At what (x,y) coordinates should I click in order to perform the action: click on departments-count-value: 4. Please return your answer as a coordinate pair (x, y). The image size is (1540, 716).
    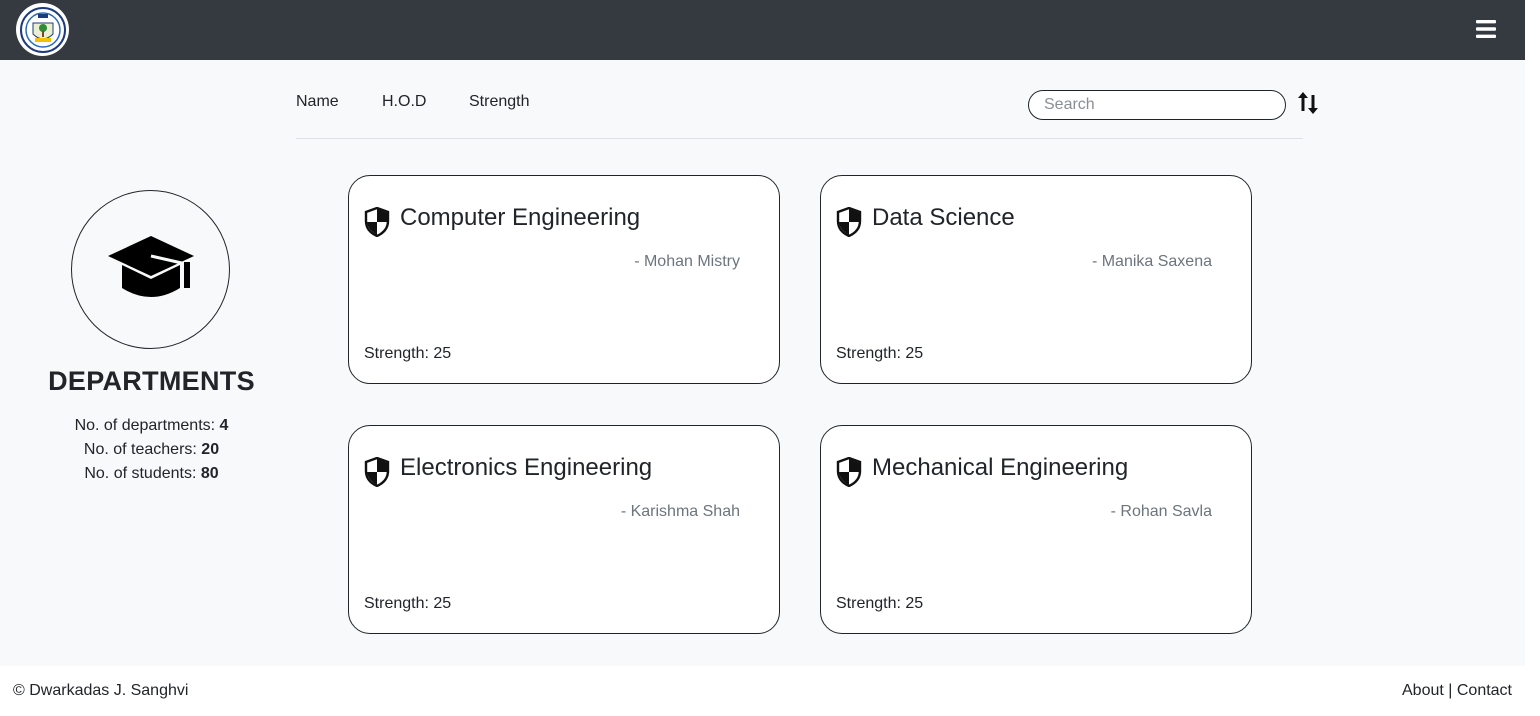
    Looking at the image, I should click on (224, 425).